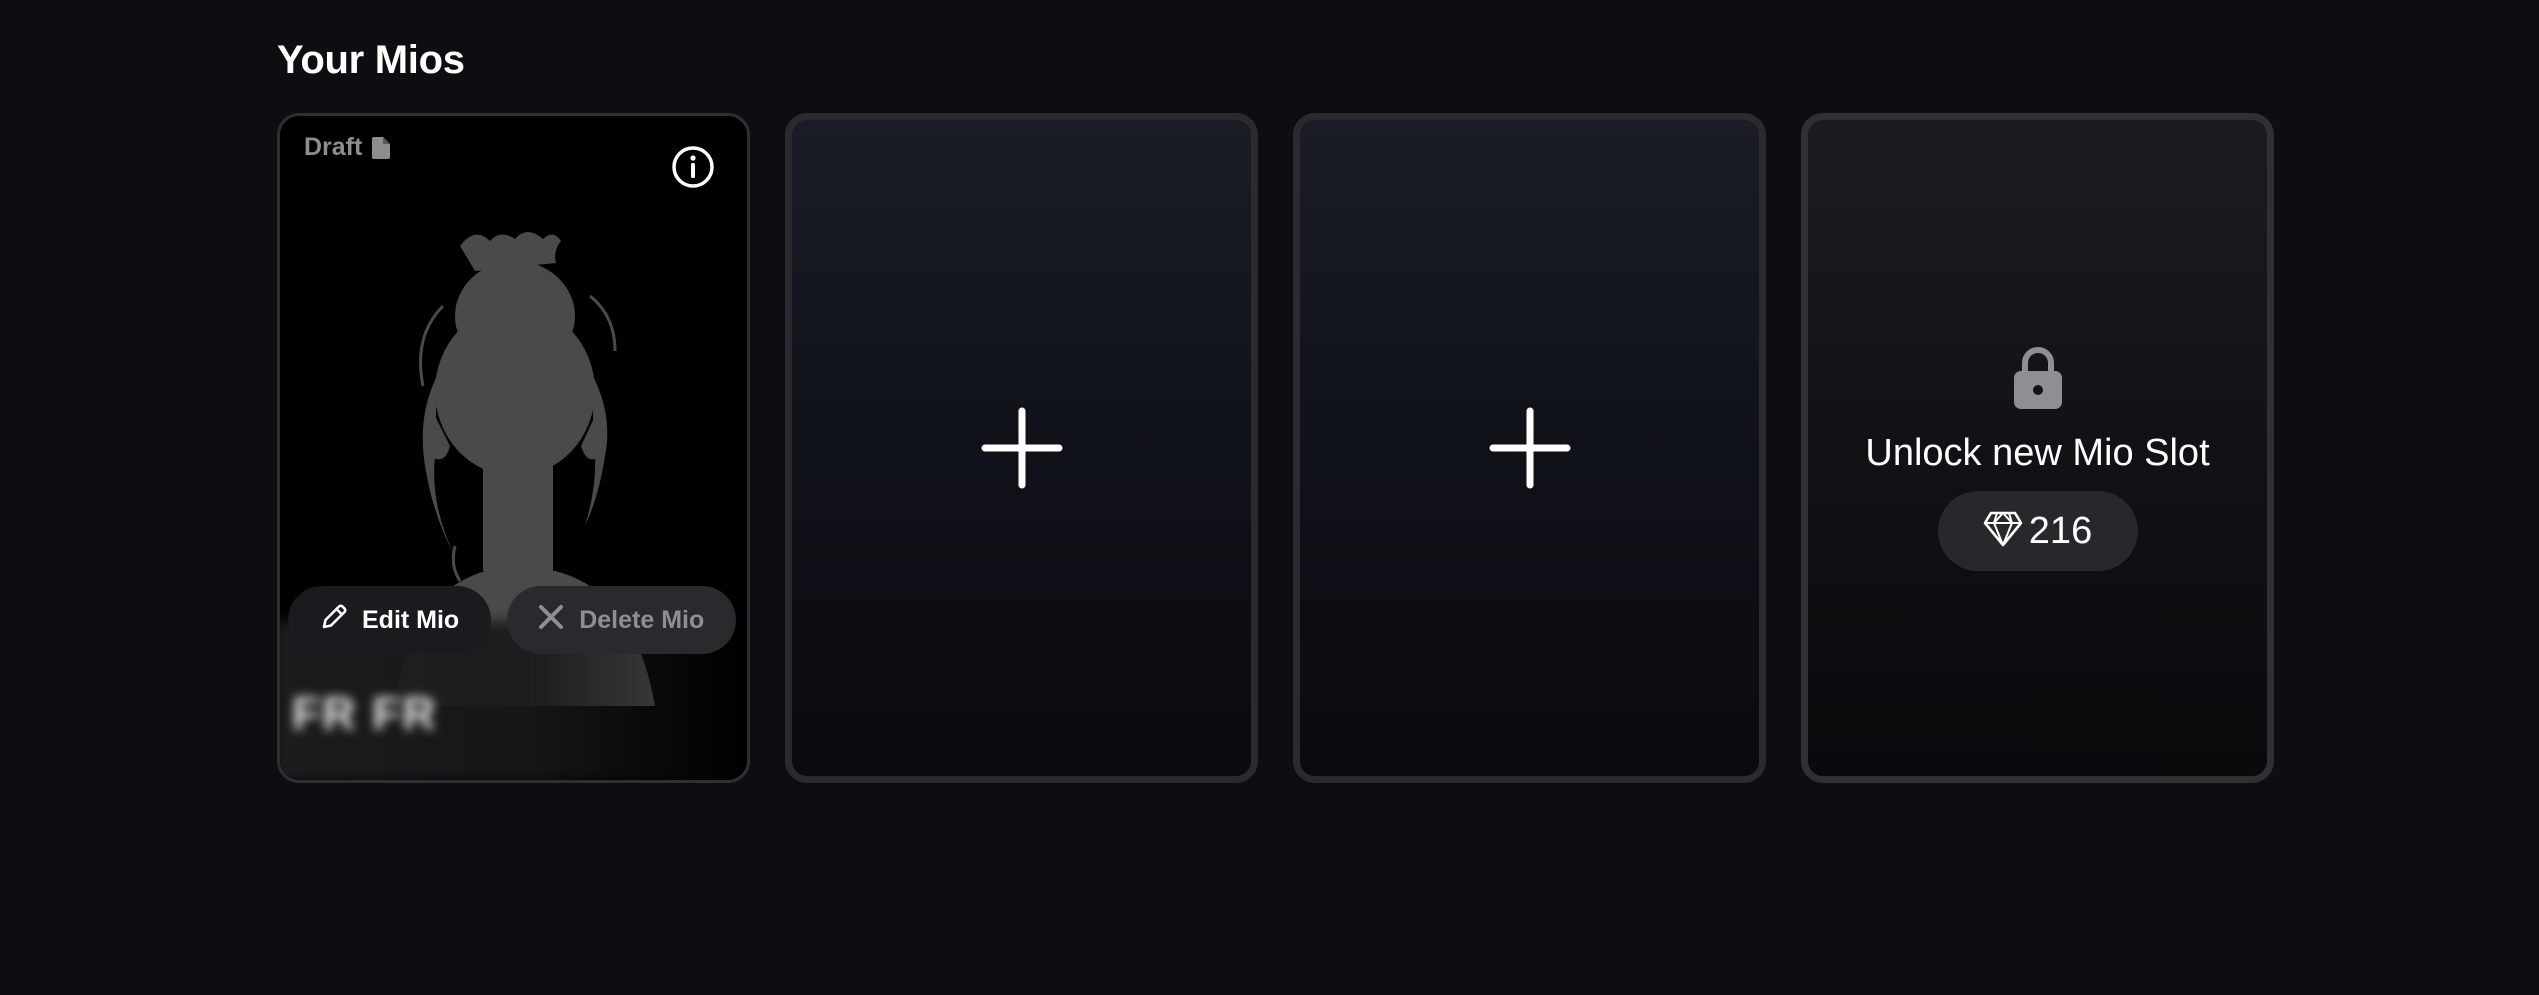 The image size is (2539, 995). I want to click on unlock-slot-label: Unlock new Mio Slot, so click(2037, 453).